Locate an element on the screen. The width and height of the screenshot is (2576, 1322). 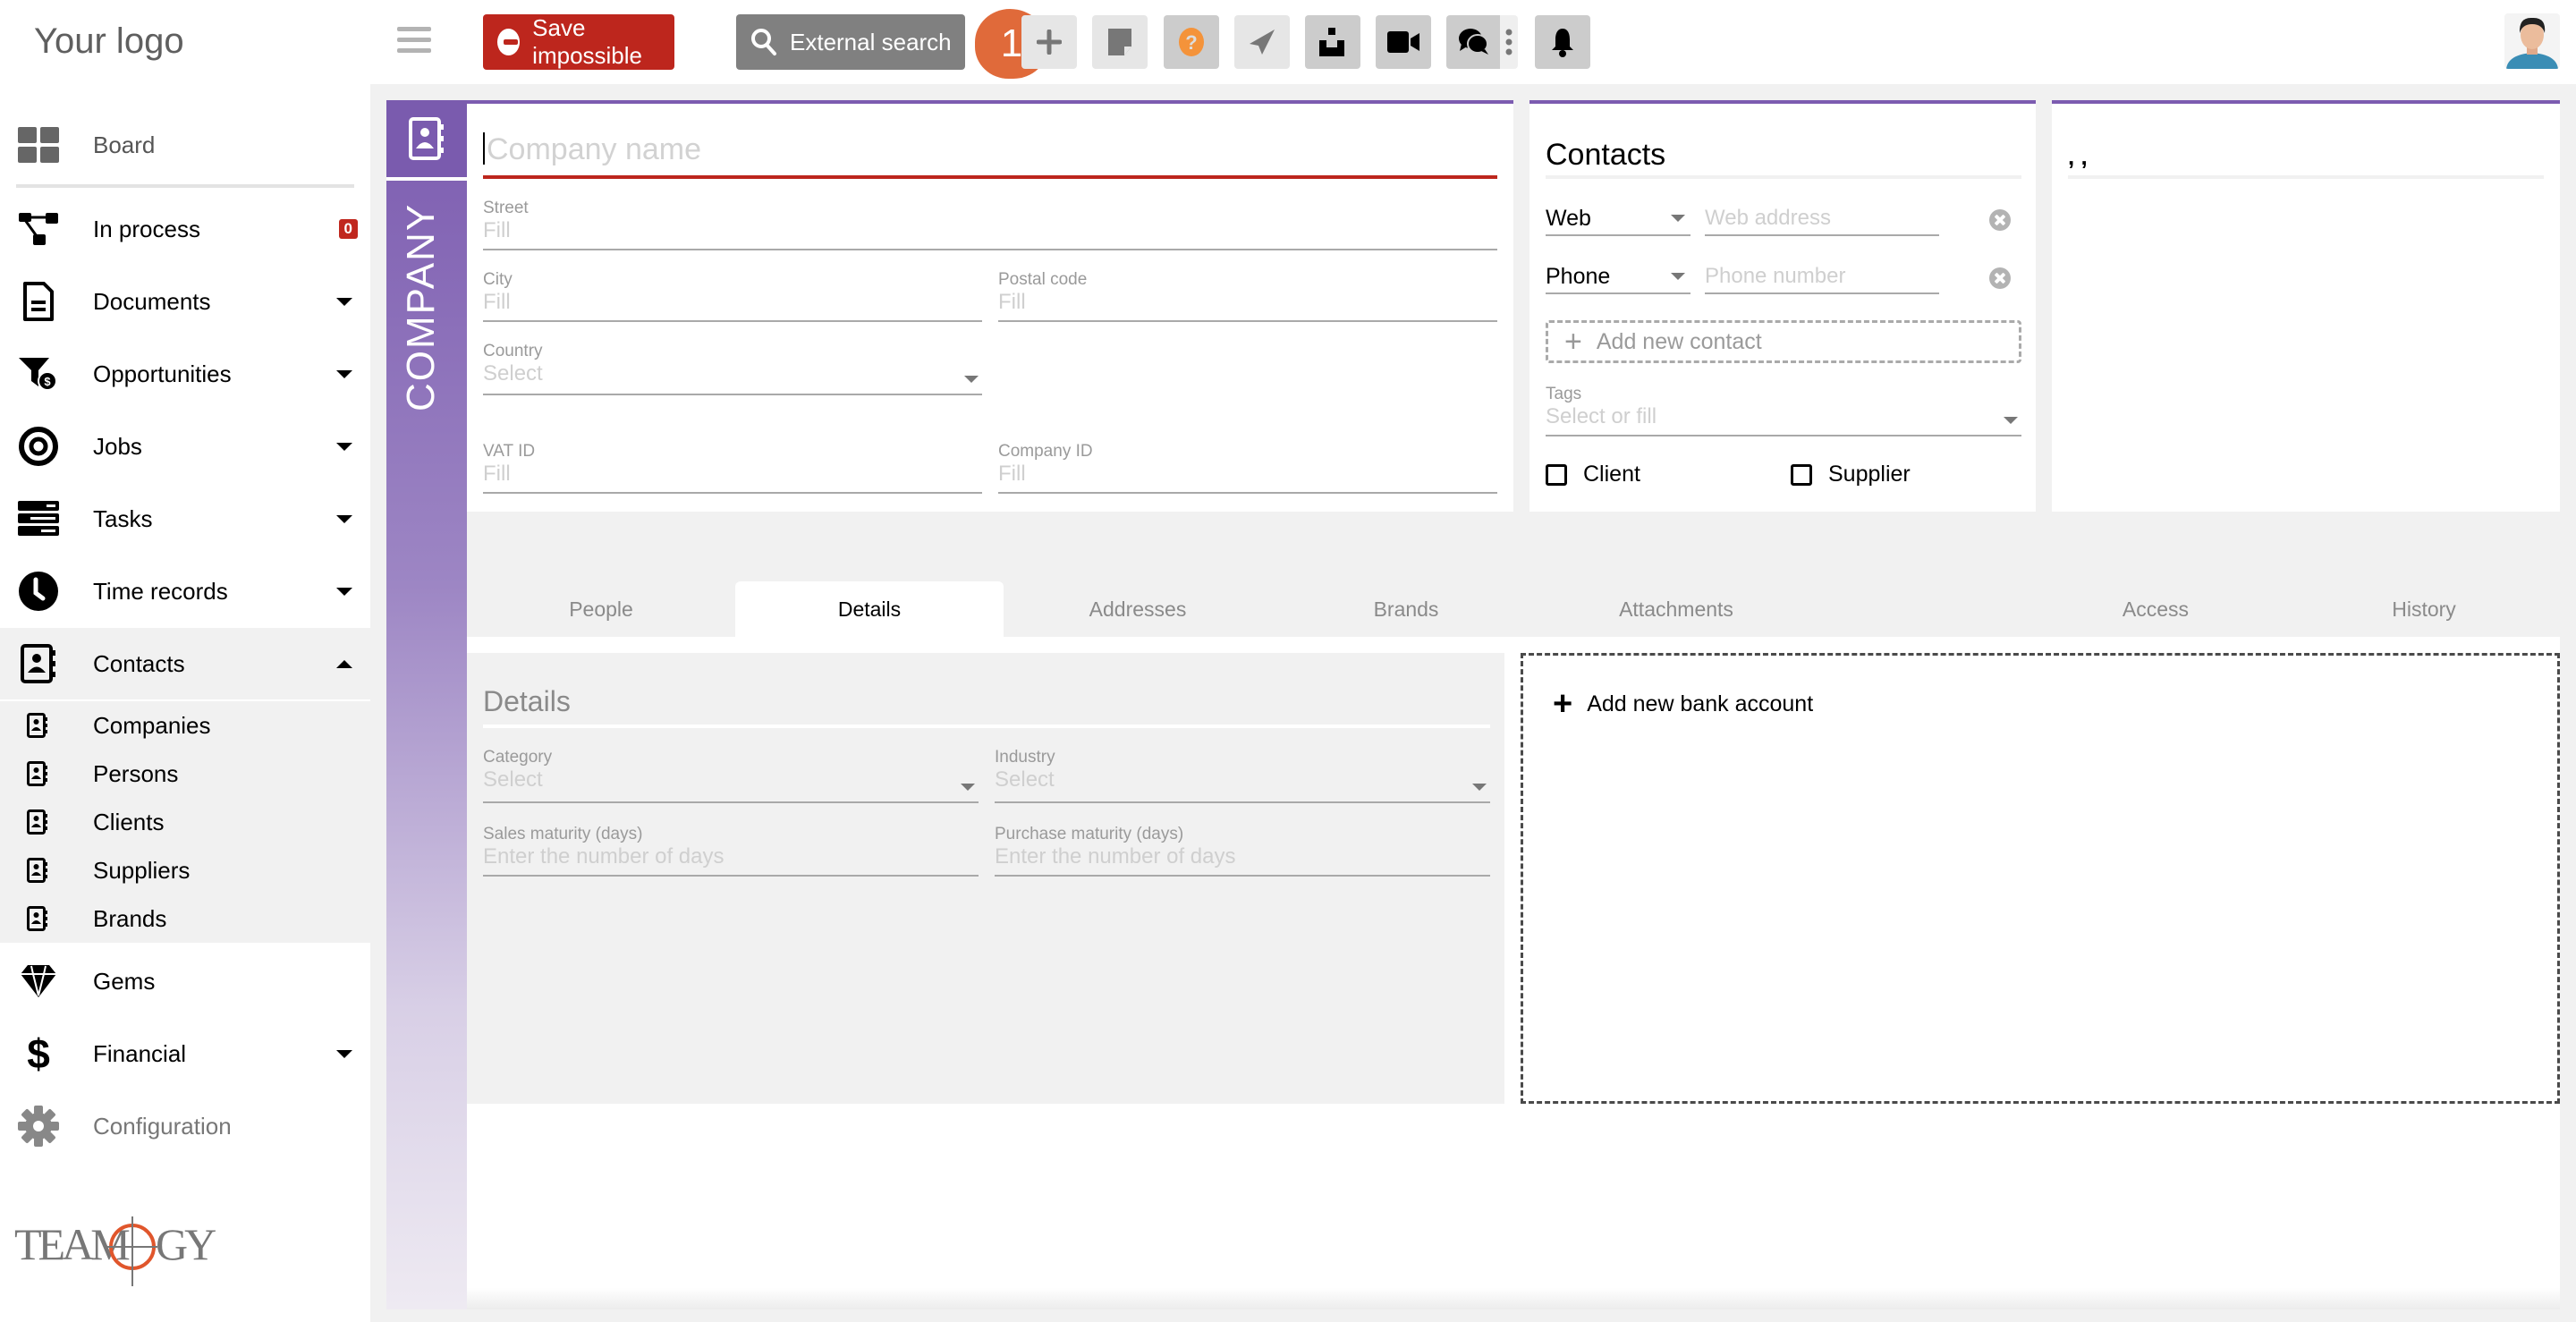
save-button: Save impossible is located at coordinates (578, 42).